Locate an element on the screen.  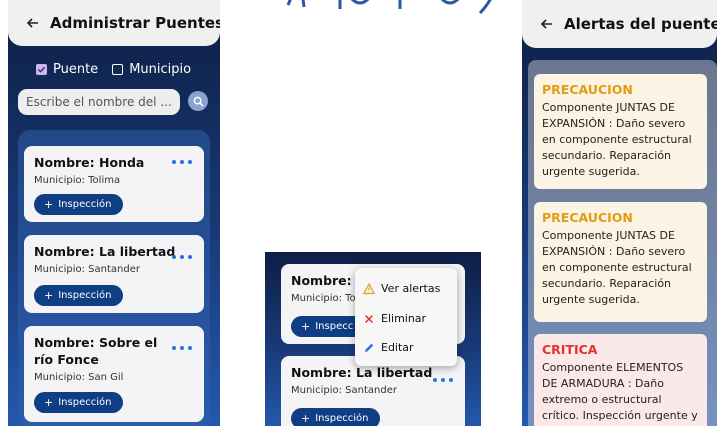
search-icon is located at coordinates (198, 101).